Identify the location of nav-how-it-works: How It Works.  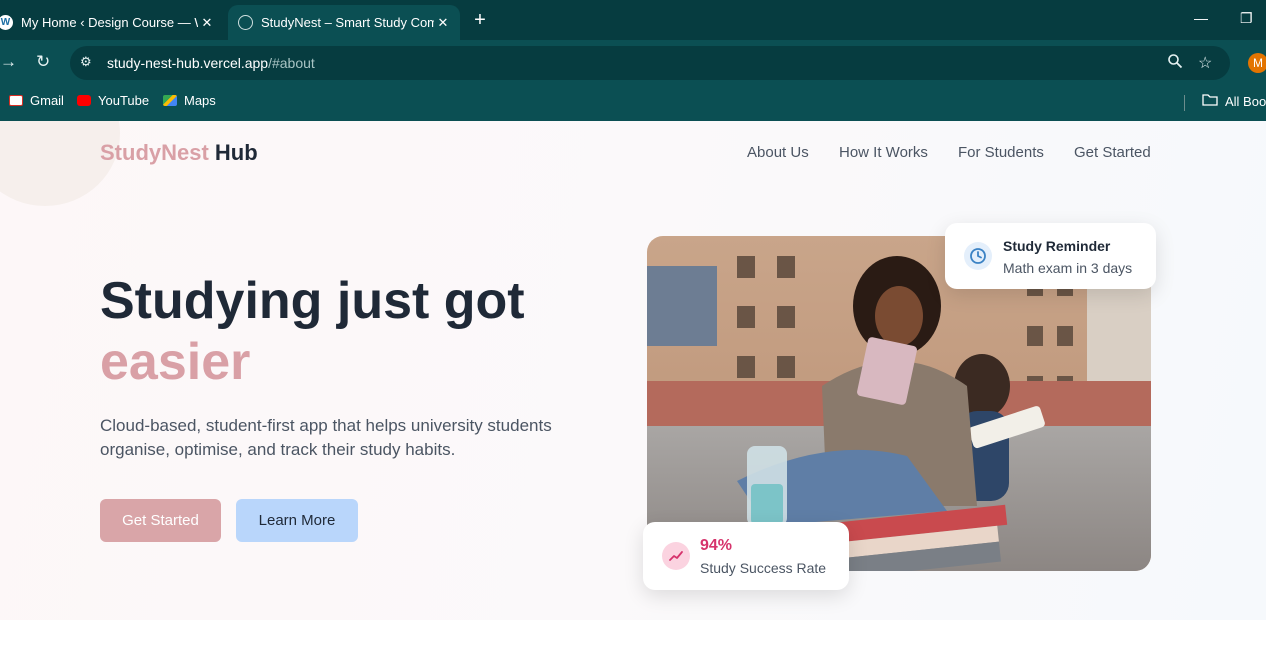
(883, 152).